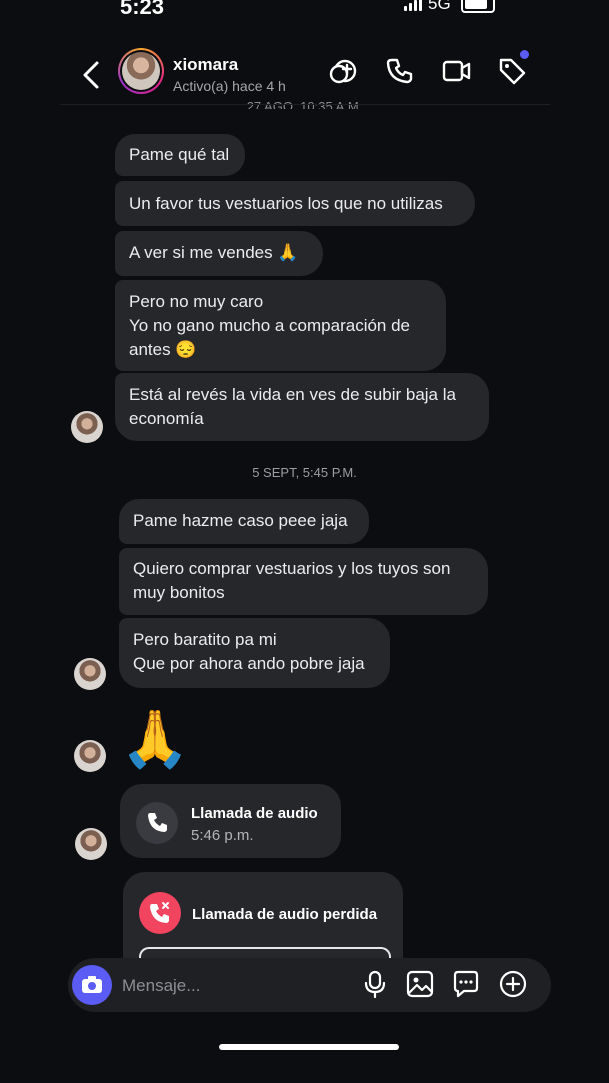  Describe the element at coordinates (375, 984) in the screenshot. I see `microphone-icon` at that location.